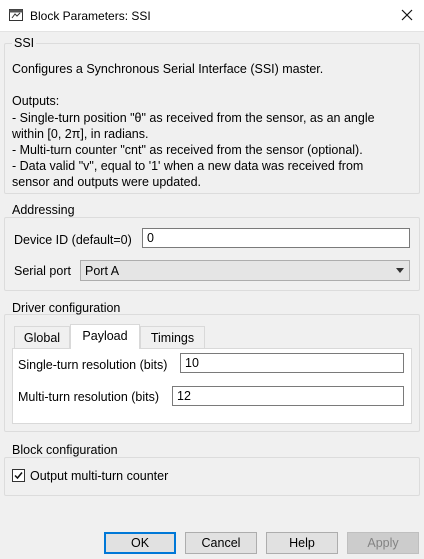 The height and width of the screenshot is (559, 424). I want to click on addressing-group-title: Addressing, so click(43, 210).